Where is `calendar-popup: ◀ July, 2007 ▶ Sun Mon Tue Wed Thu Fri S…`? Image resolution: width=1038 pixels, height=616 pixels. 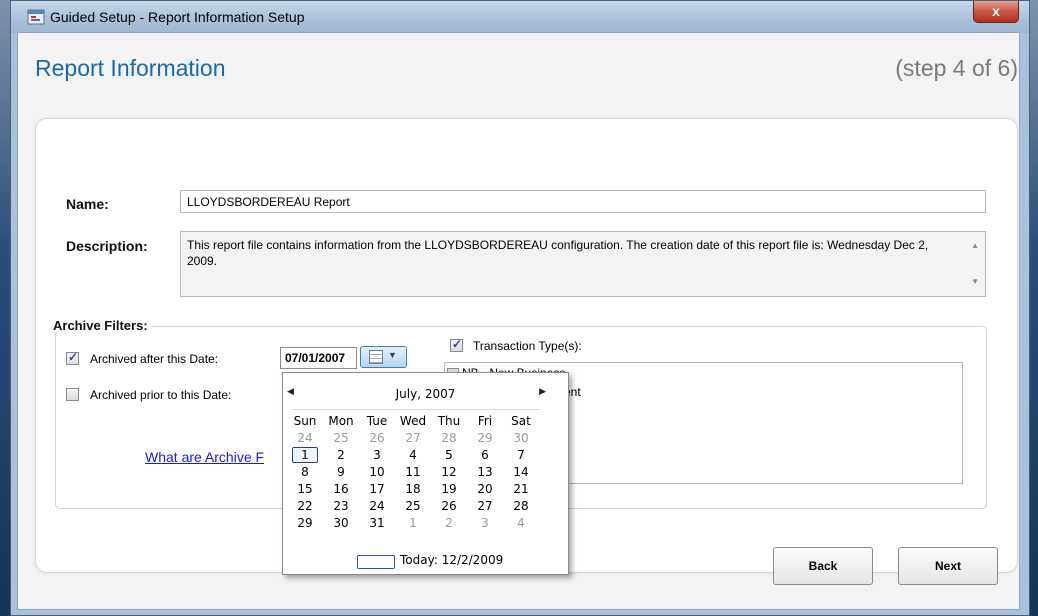
calendar-popup: ◀ July, 2007 ▶ Sun Mon Tue Wed Thu Fri S… is located at coordinates (425, 473).